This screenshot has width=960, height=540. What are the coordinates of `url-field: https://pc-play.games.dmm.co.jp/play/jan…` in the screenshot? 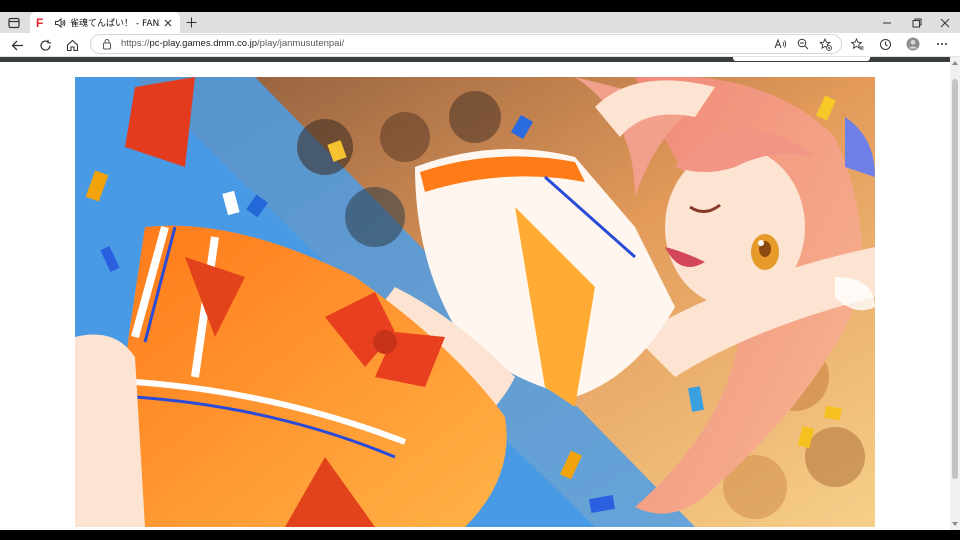 It's located at (466, 44).